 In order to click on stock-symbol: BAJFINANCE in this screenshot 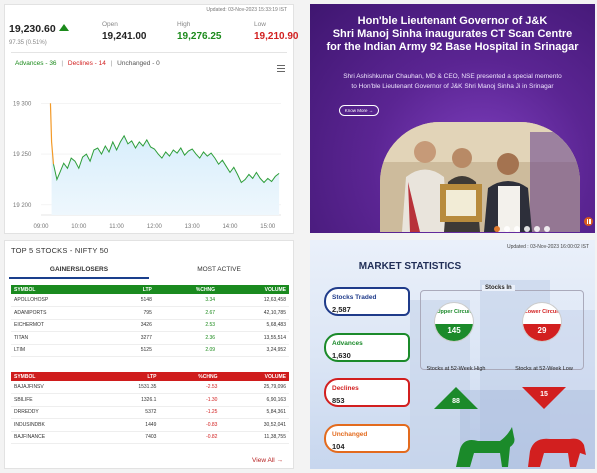, I will do `click(56, 437)`.